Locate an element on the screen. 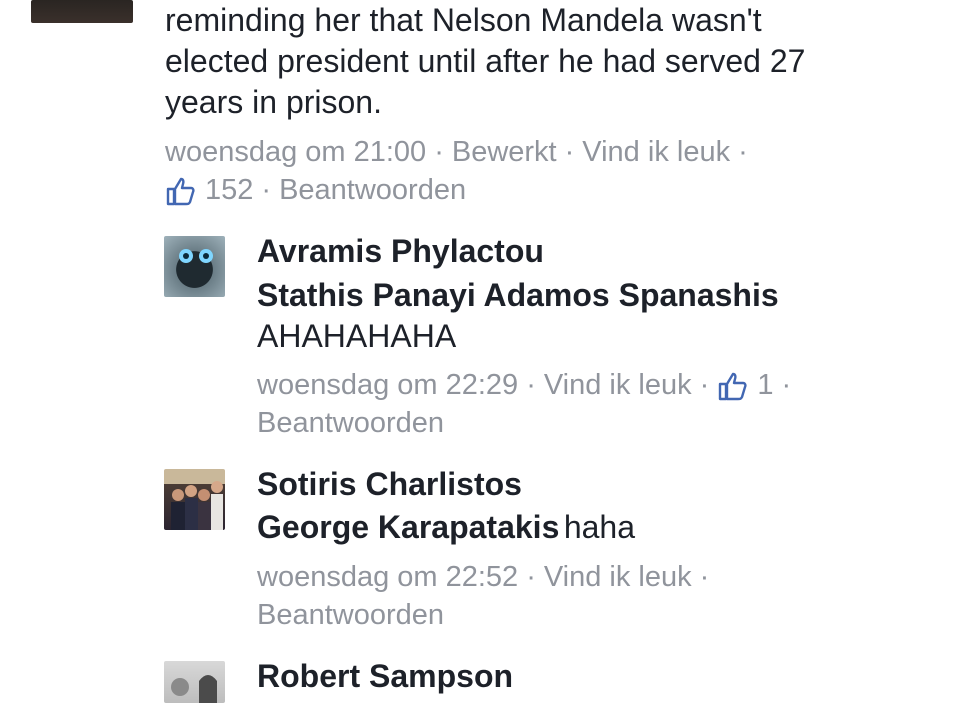 This screenshot has height=703, width=960. avatar-avramis is located at coordinates (194, 266).